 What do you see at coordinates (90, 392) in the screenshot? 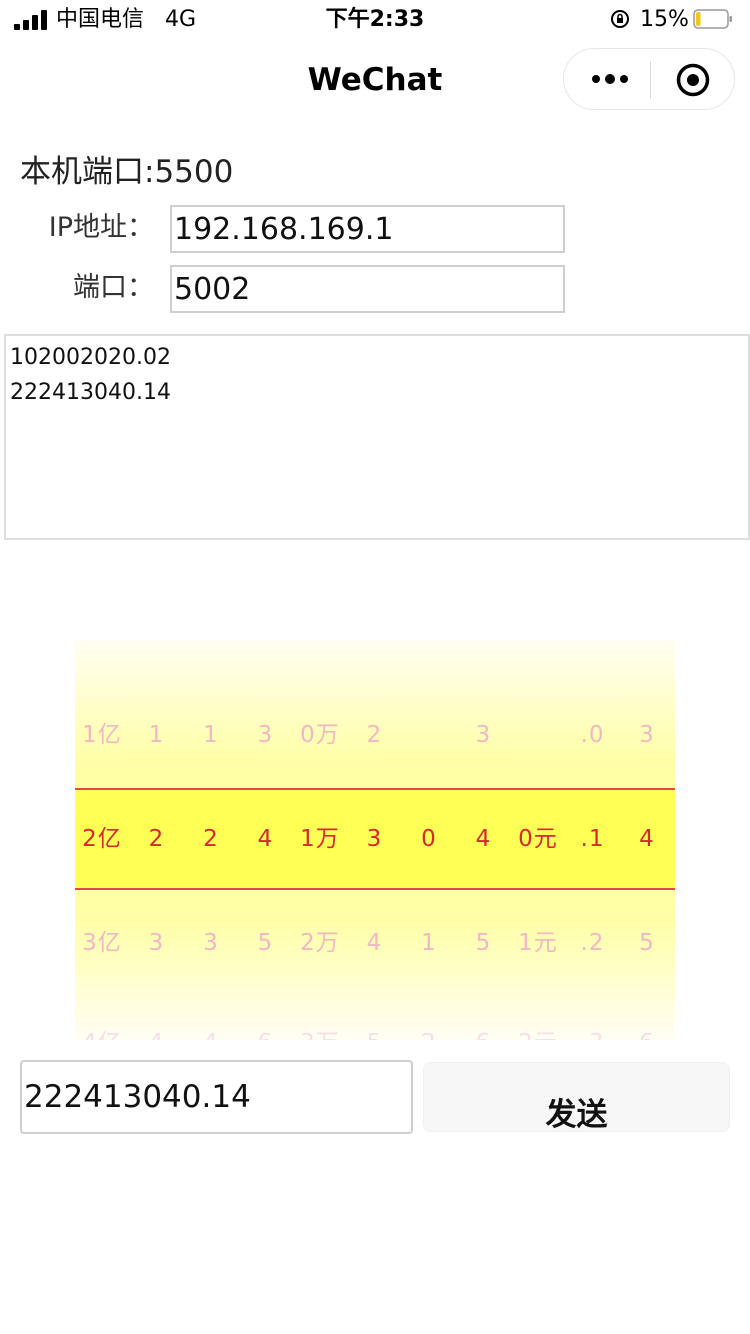
I see `log-line: 222413040.14` at bounding box center [90, 392].